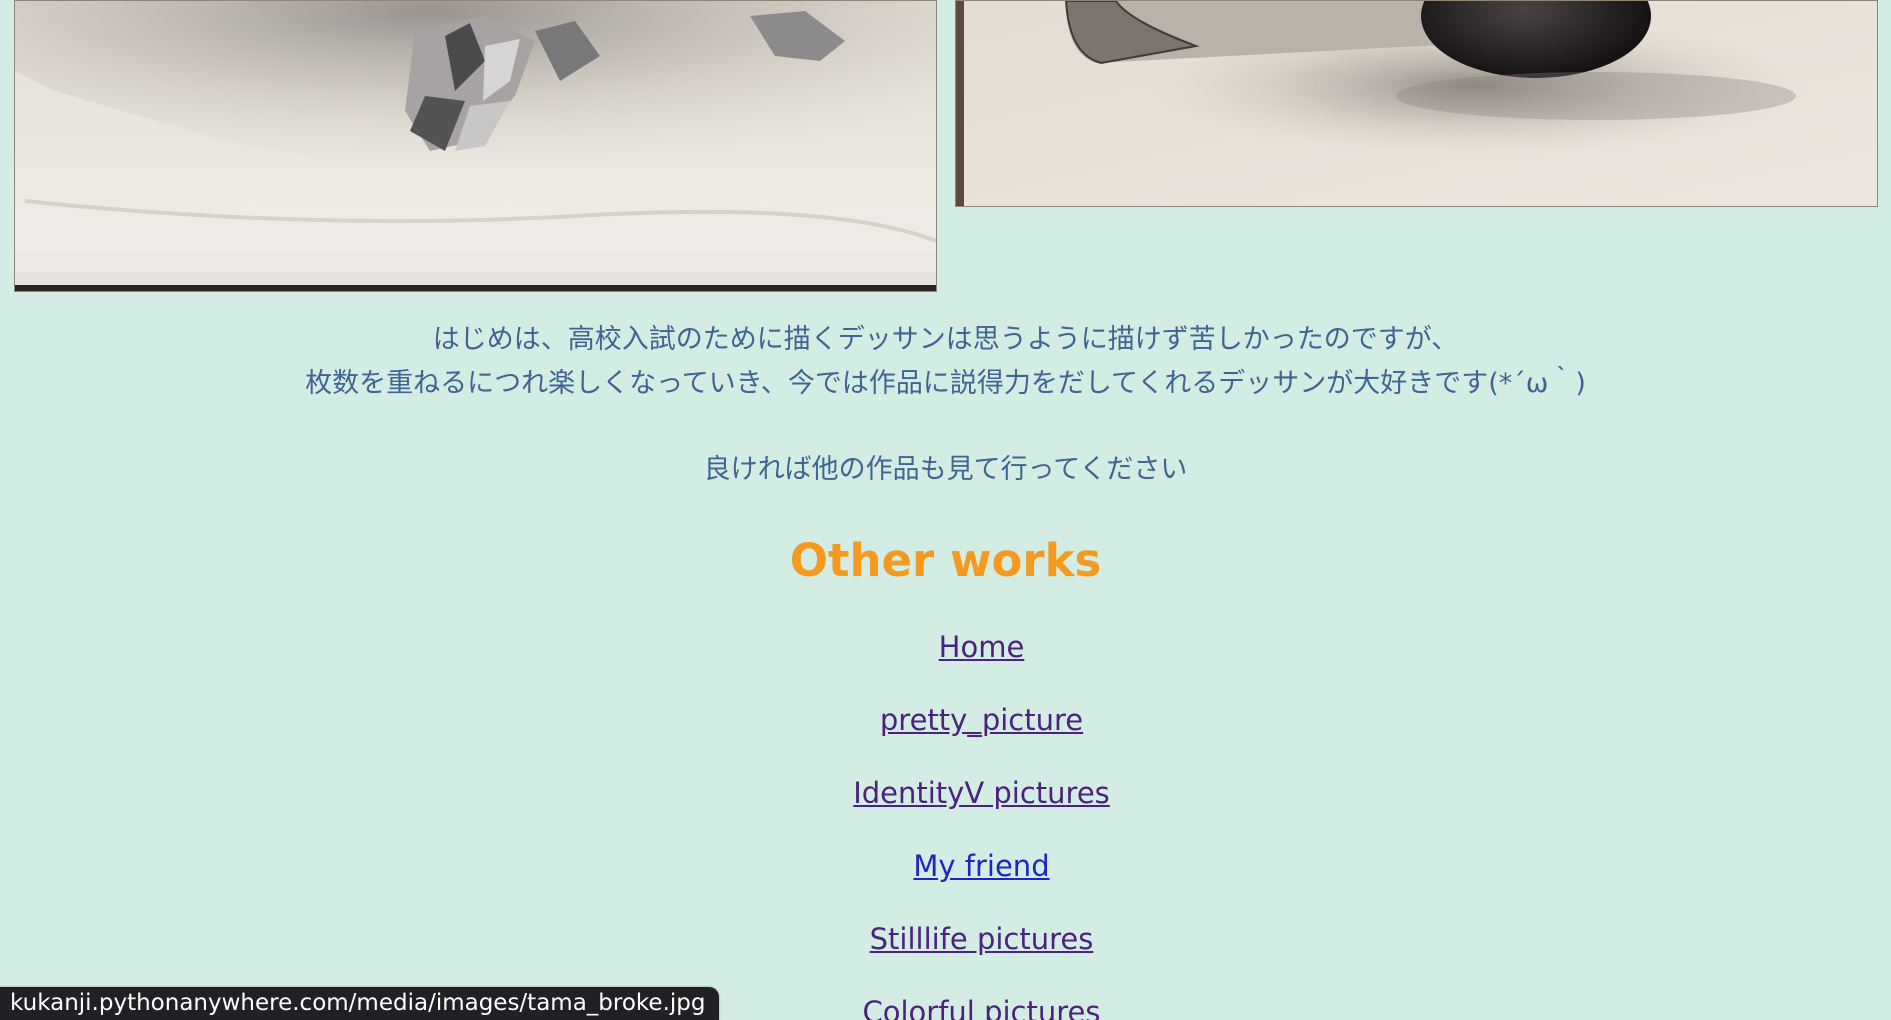 The width and height of the screenshot is (1891, 1020). What do you see at coordinates (945, 720) in the screenshot?
I see `link-pretty-picture: pretty_picture` at bounding box center [945, 720].